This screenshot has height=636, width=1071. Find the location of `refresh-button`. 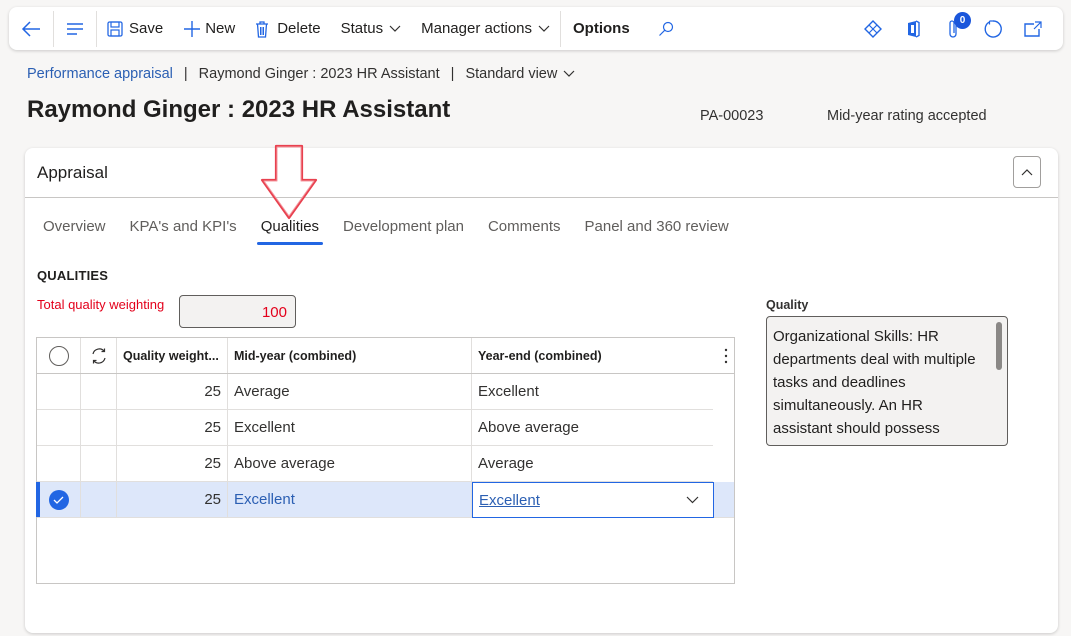

refresh-button is located at coordinates (993, 28).